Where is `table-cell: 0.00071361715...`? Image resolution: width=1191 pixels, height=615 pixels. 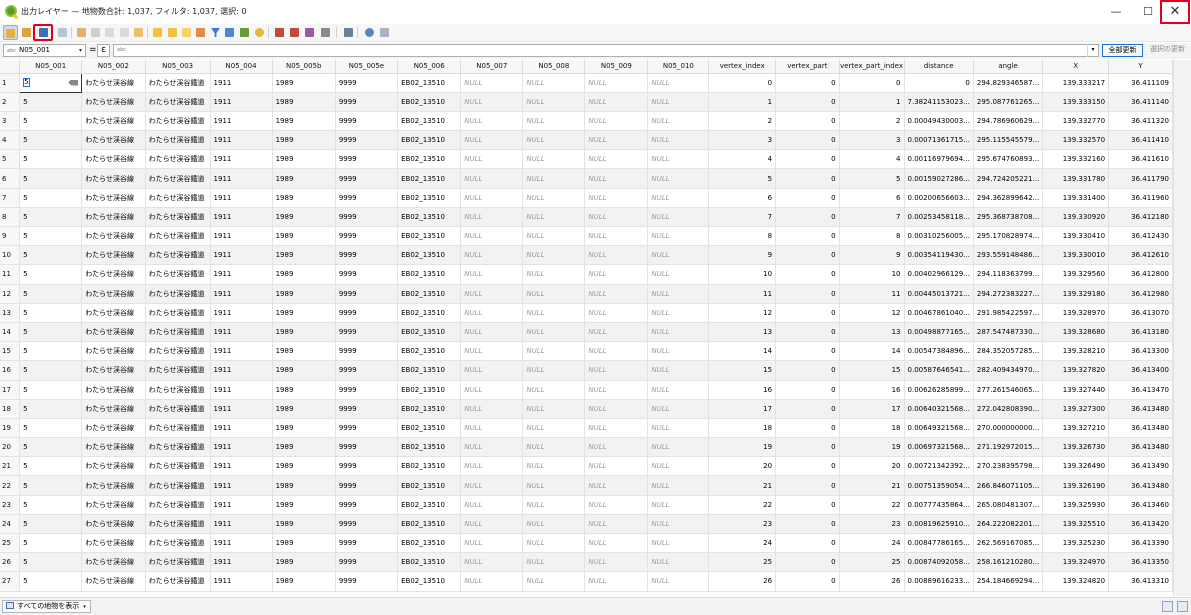
table-cell: 0.00071361715... is located at coordinates (939, 140).